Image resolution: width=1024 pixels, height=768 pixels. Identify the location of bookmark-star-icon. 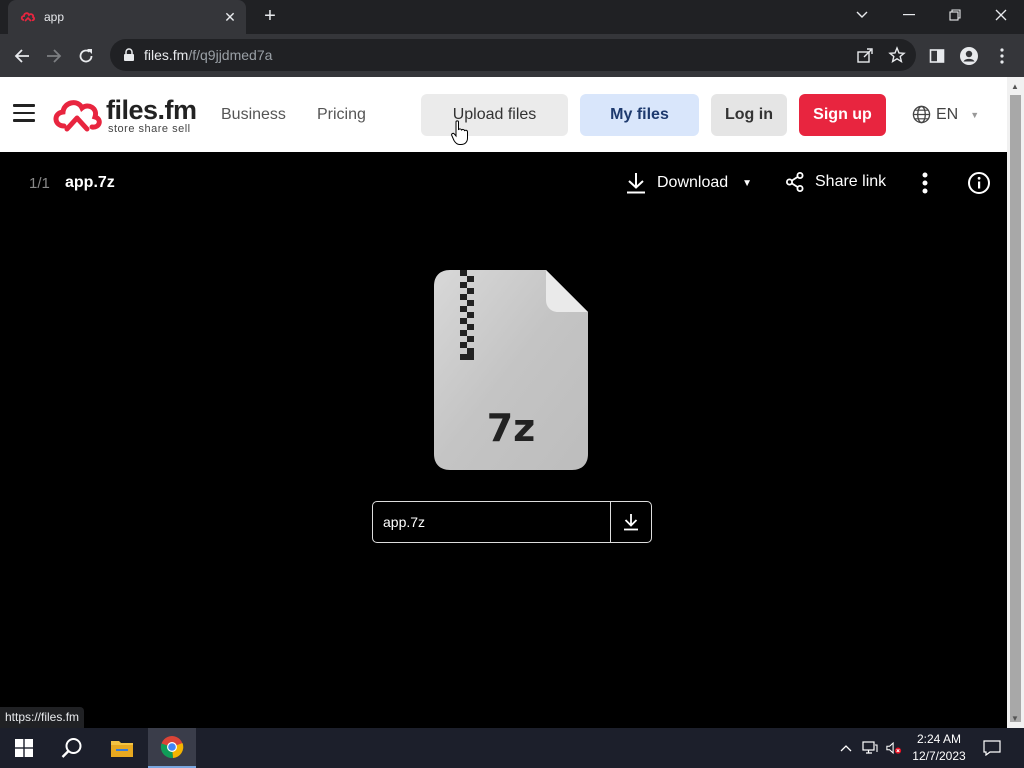
(897, 55).